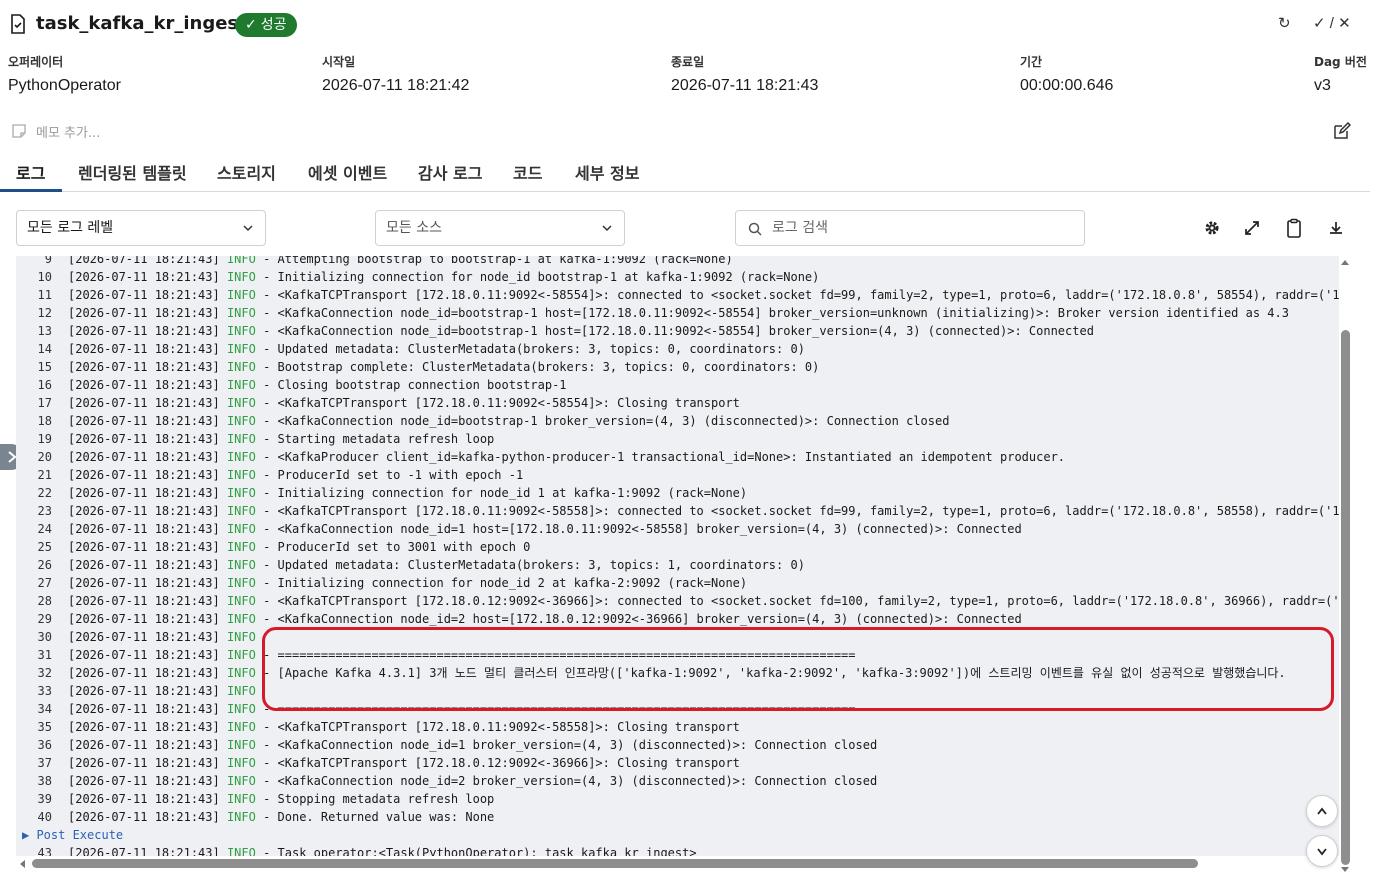  Describe the element at coordinates (30, 172) in the screenshot. I see `tab-logs: 로그` at that location.